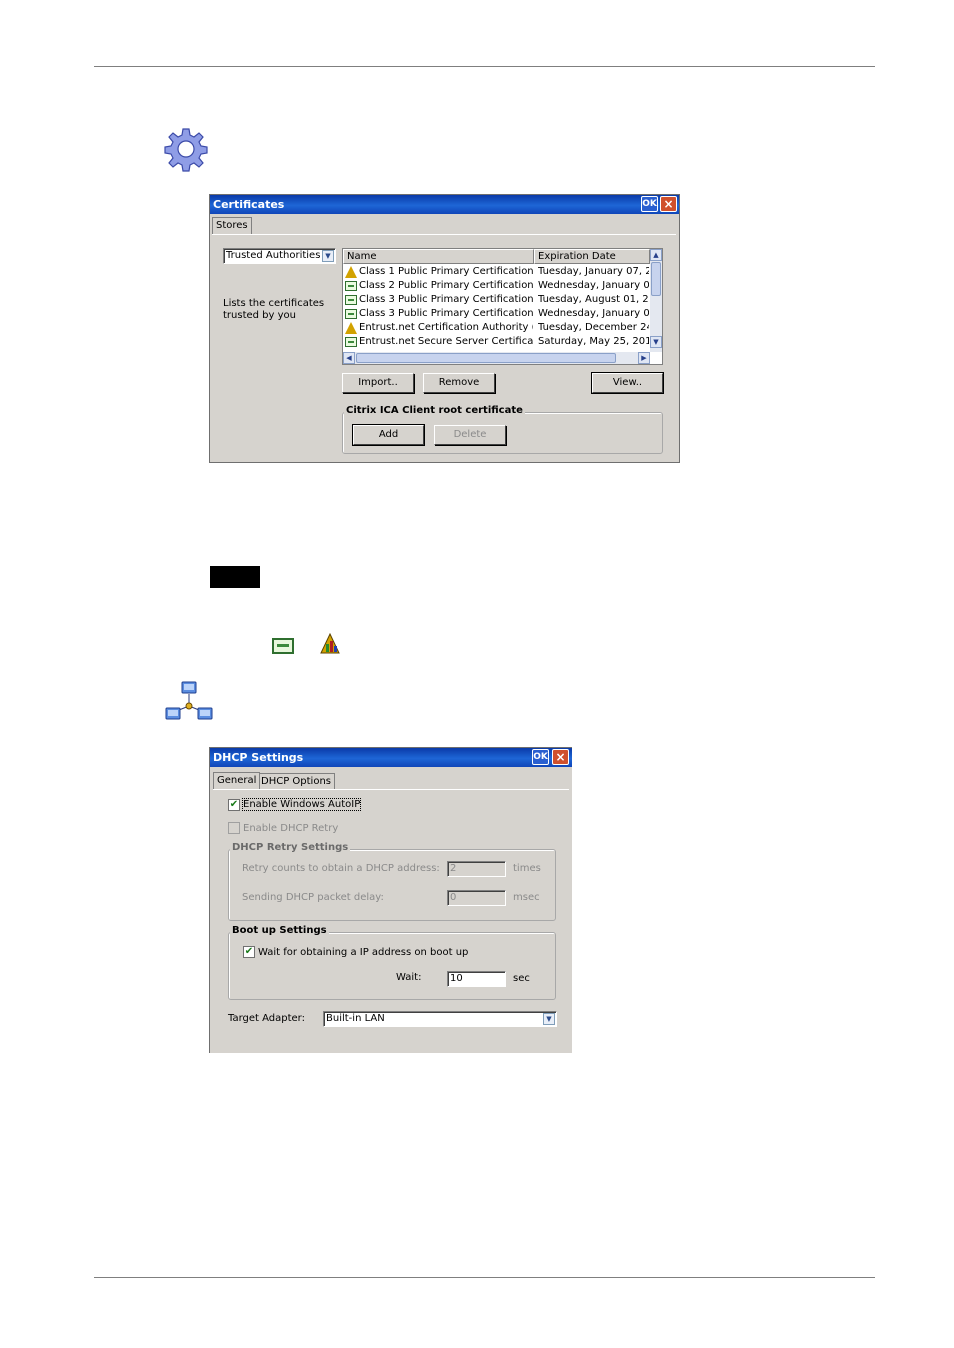 The height and width of the screenshot is (1348, 954). I want to click on wait-ip-checkbox: ✔, so click(249, 952).